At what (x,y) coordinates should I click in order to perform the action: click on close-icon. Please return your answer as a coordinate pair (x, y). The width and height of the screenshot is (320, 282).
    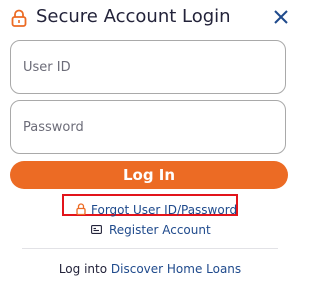
    Looking at the image, I should click on (281, 17).